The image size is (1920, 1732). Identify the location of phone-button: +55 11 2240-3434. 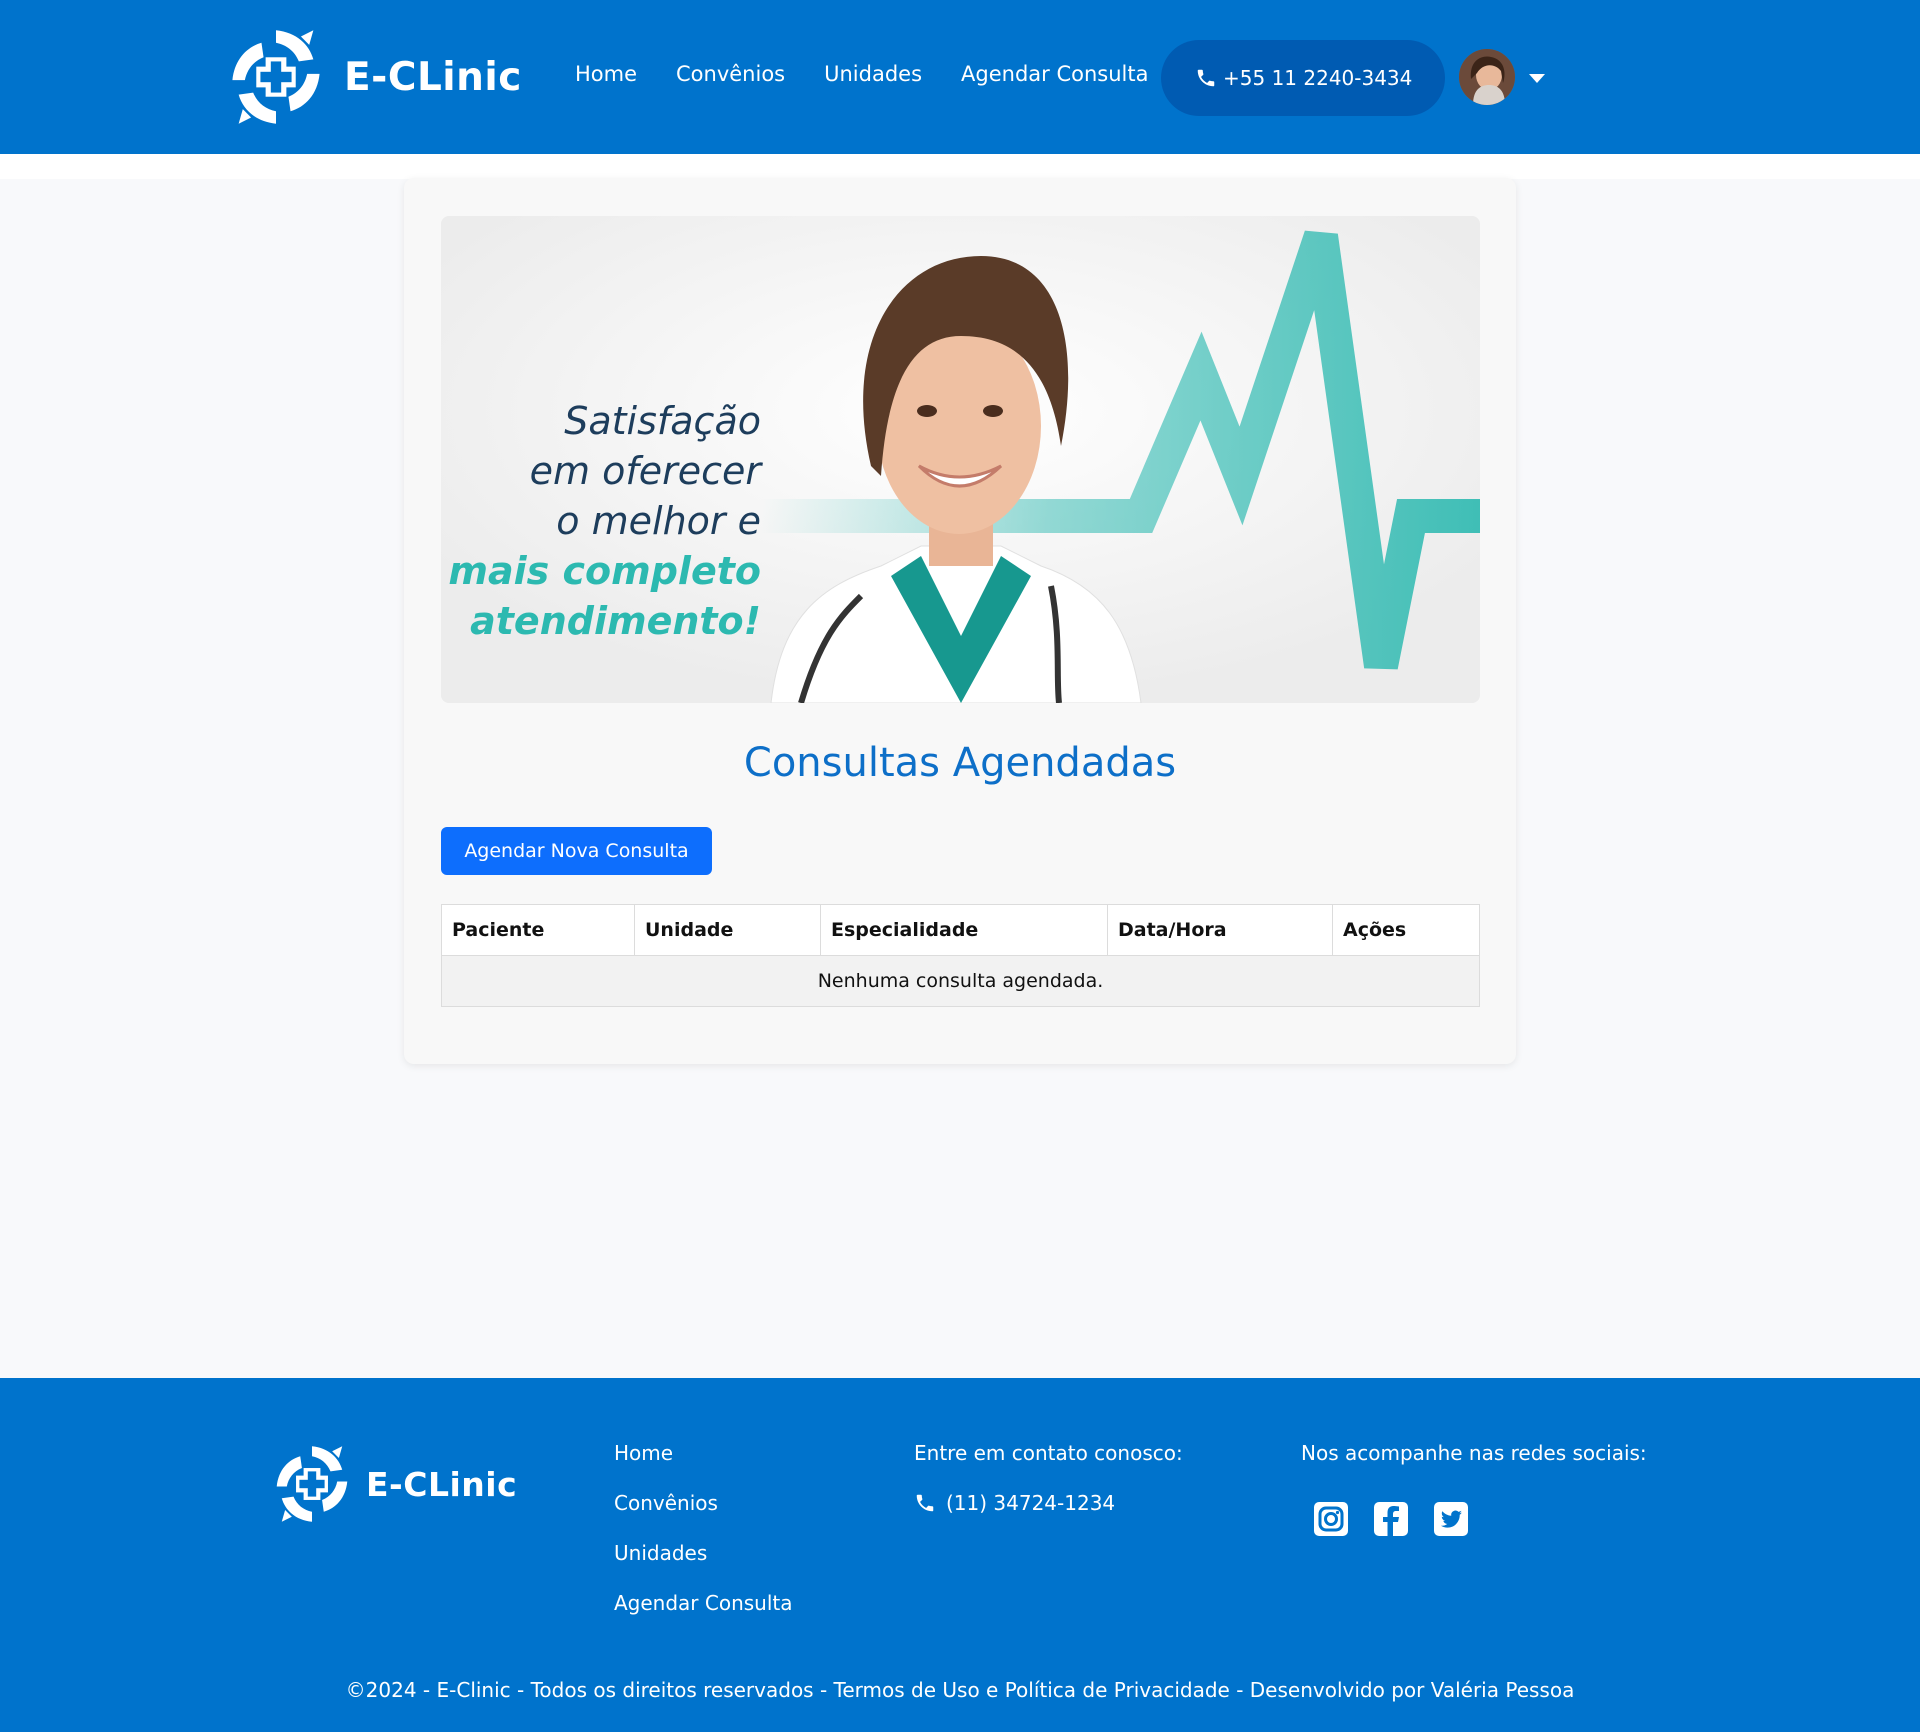
(1303, 78).